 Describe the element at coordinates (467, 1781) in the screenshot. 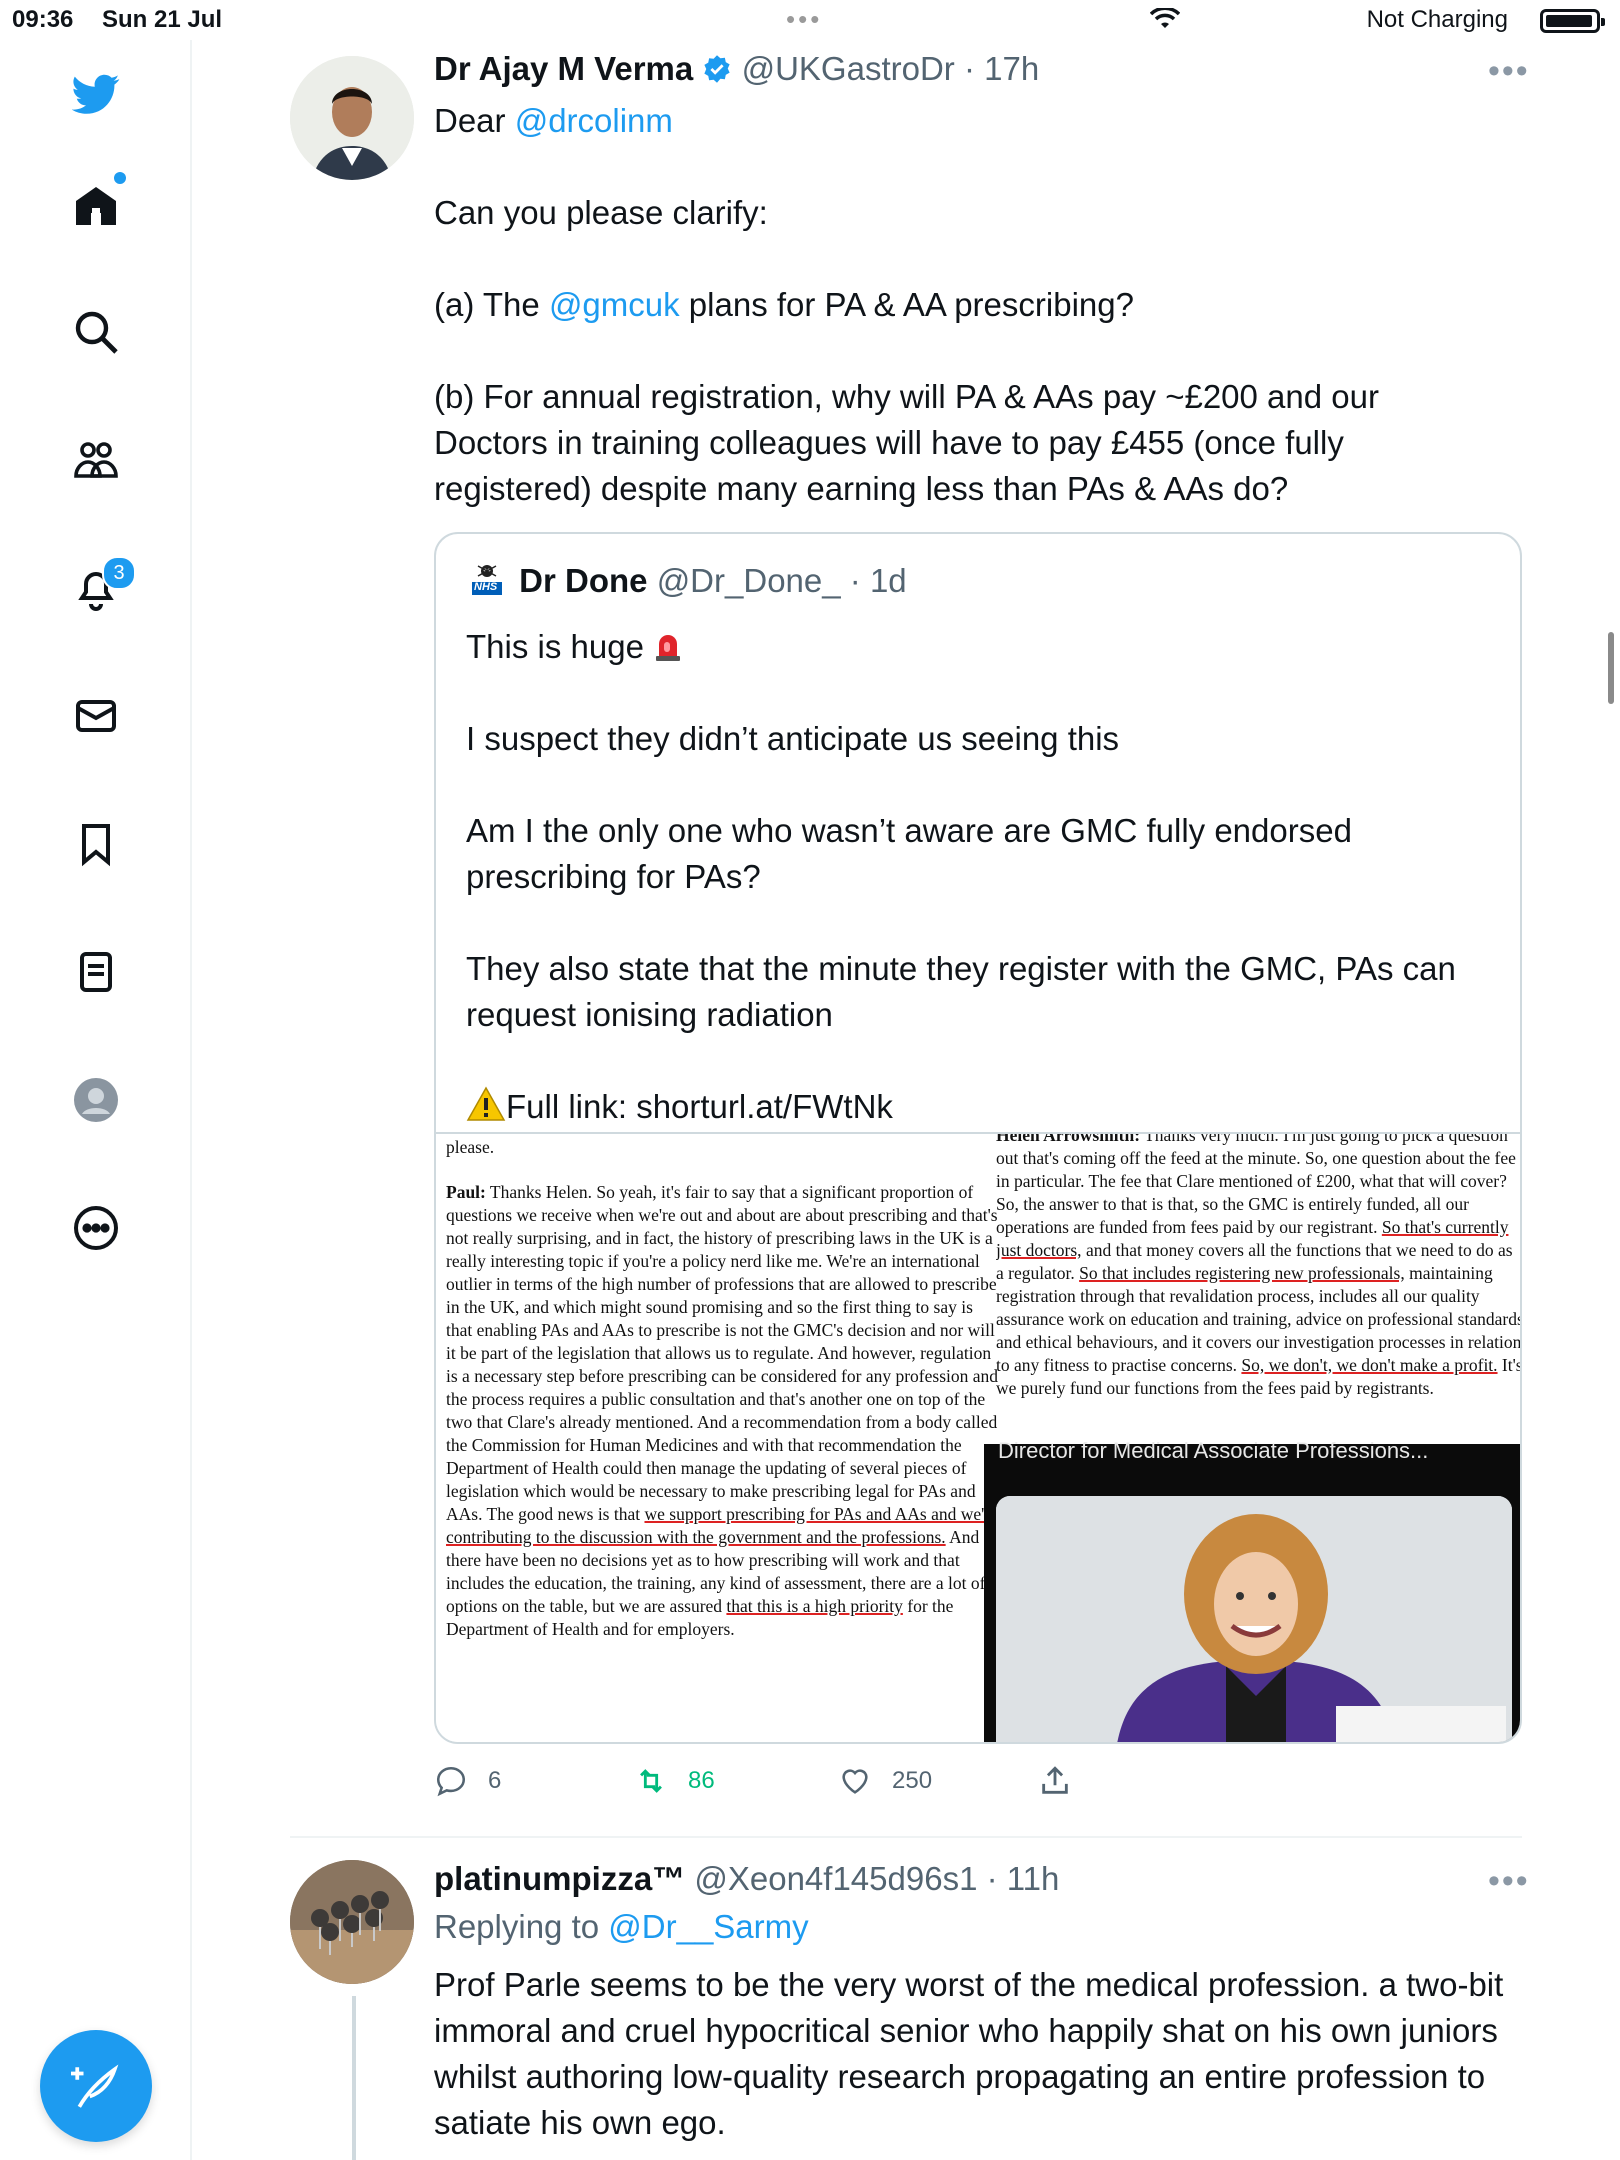

I see `reply-button: 6` at that location.